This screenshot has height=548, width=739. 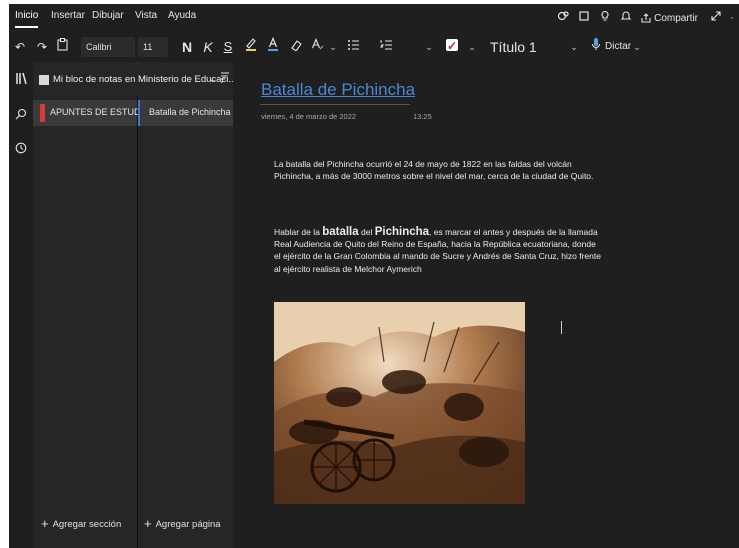 What do you see at coordinates (374, 47) in the screenshot?
I see `ribbon-toolbar: ↶ ↷ Calibri 11 N K S ⌄ ⌄ ⌄ Título 1` at bounding box center [374, 47].